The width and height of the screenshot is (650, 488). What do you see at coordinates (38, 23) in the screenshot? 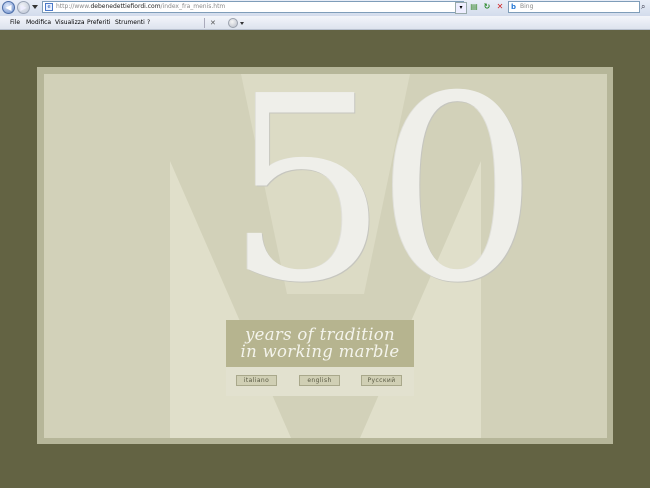
I see `menu-modifica: Modifica` at bounding box center [38, 23].